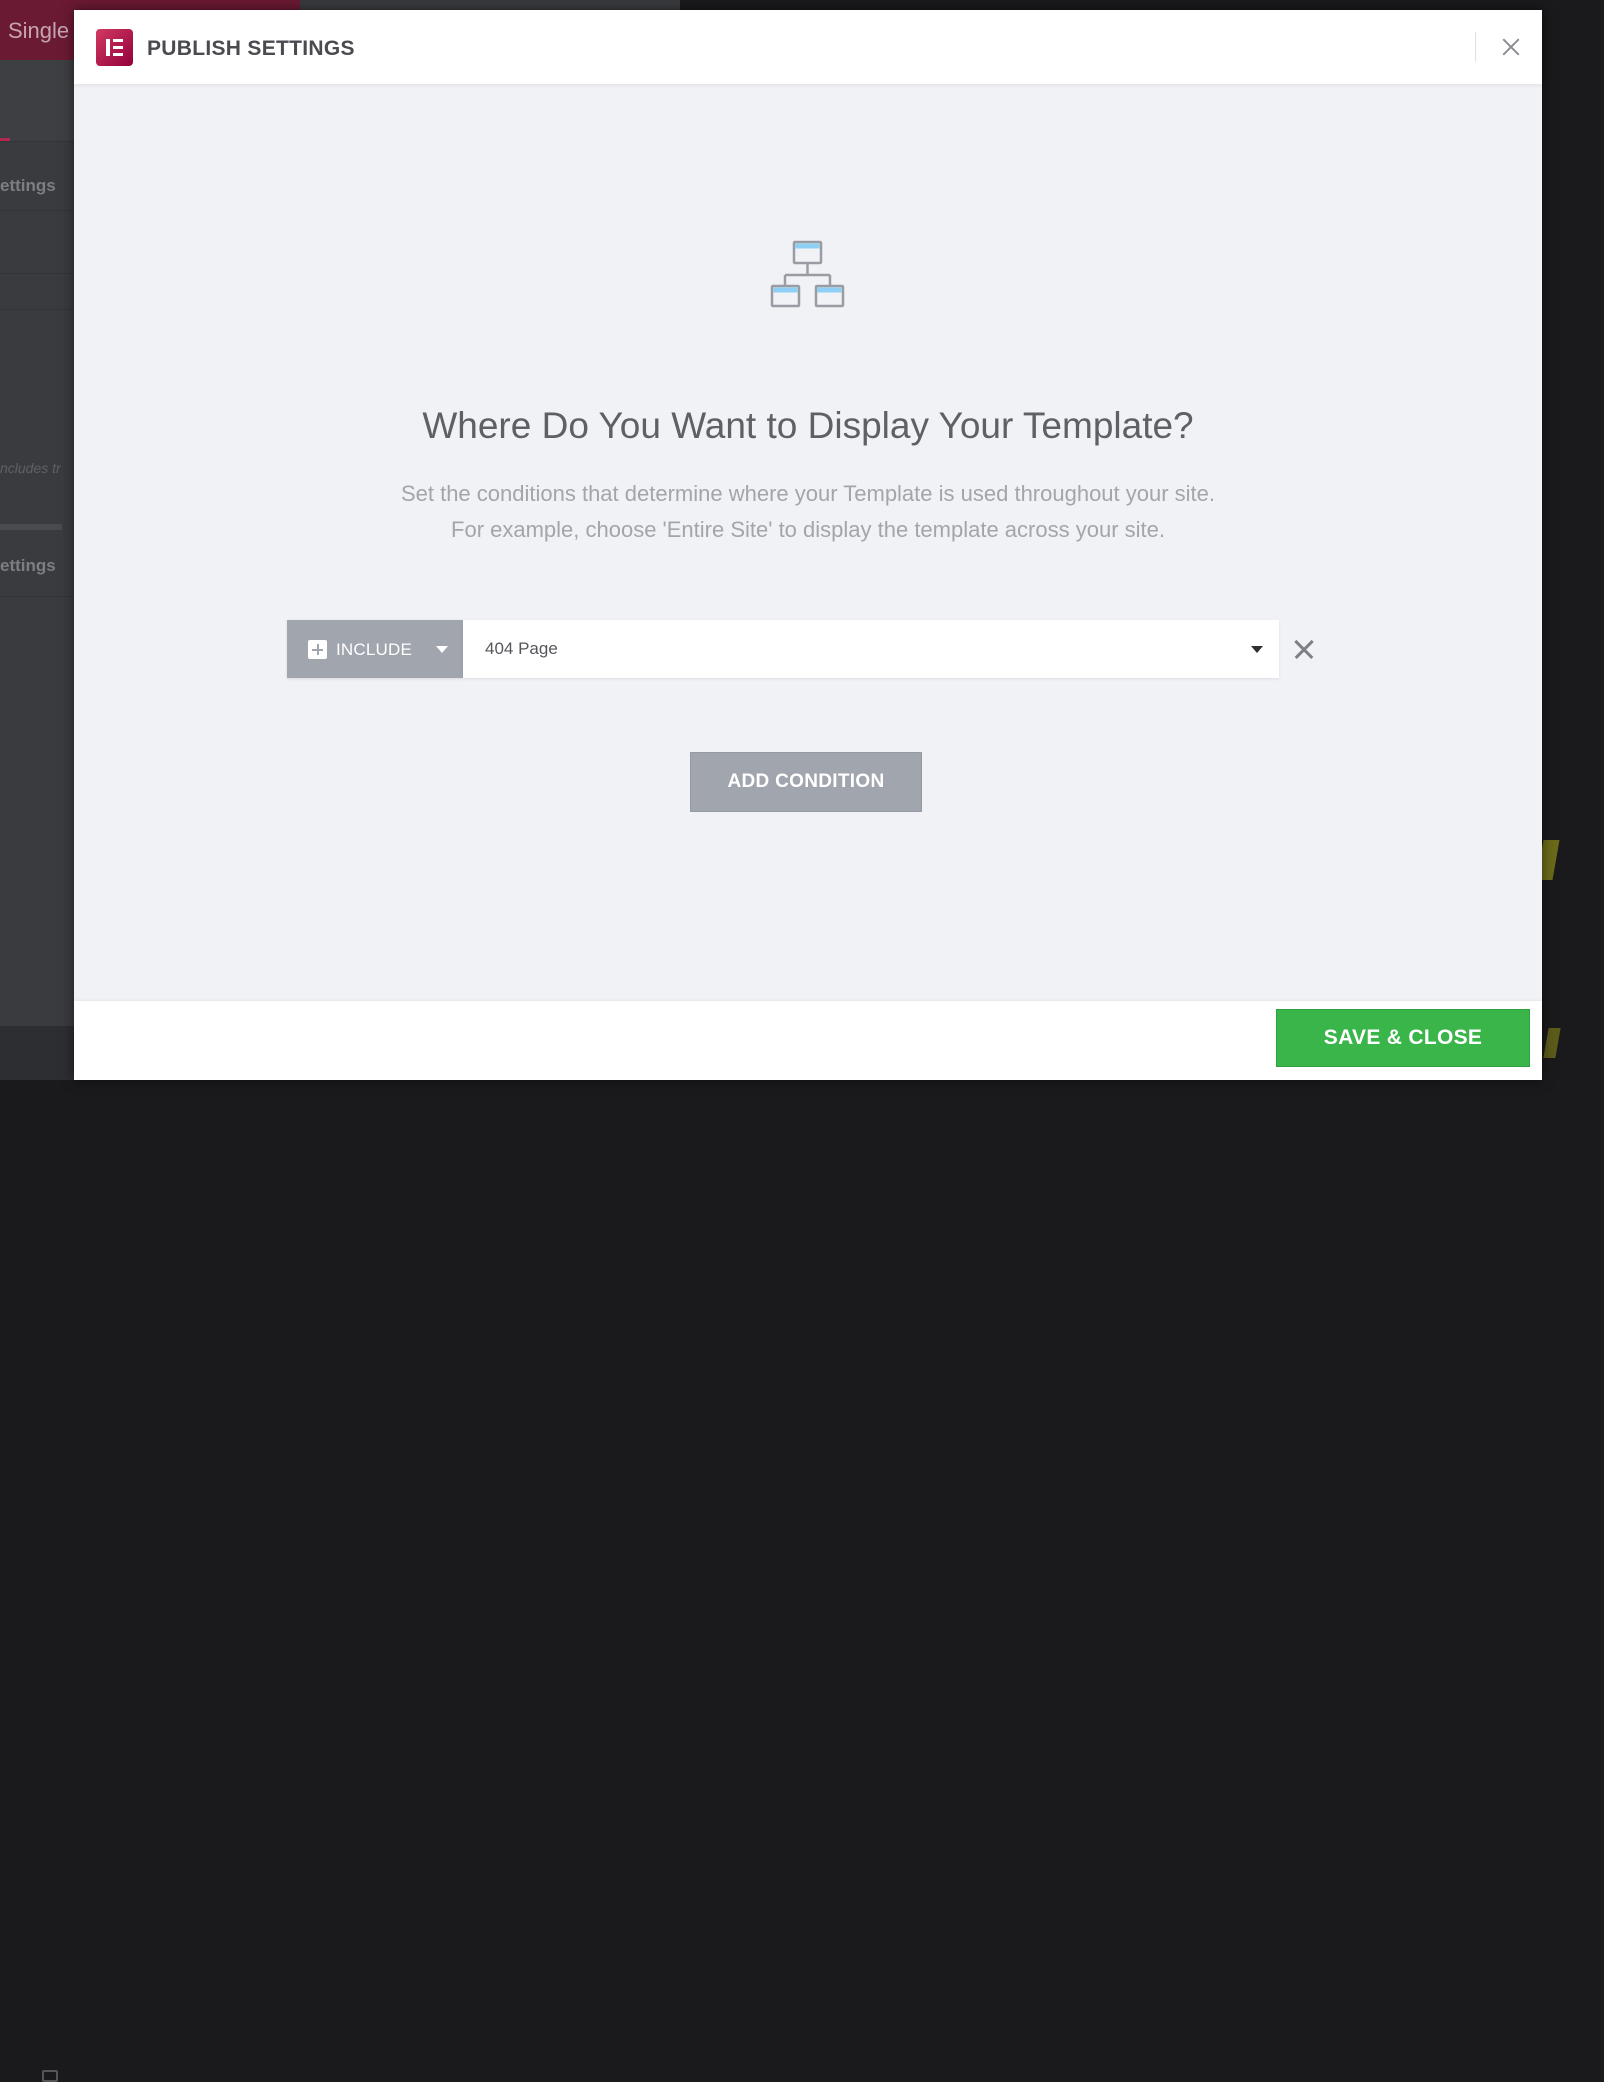 The image size is (1604, 2082). I want to click on close-icon, so click(1511, 47).